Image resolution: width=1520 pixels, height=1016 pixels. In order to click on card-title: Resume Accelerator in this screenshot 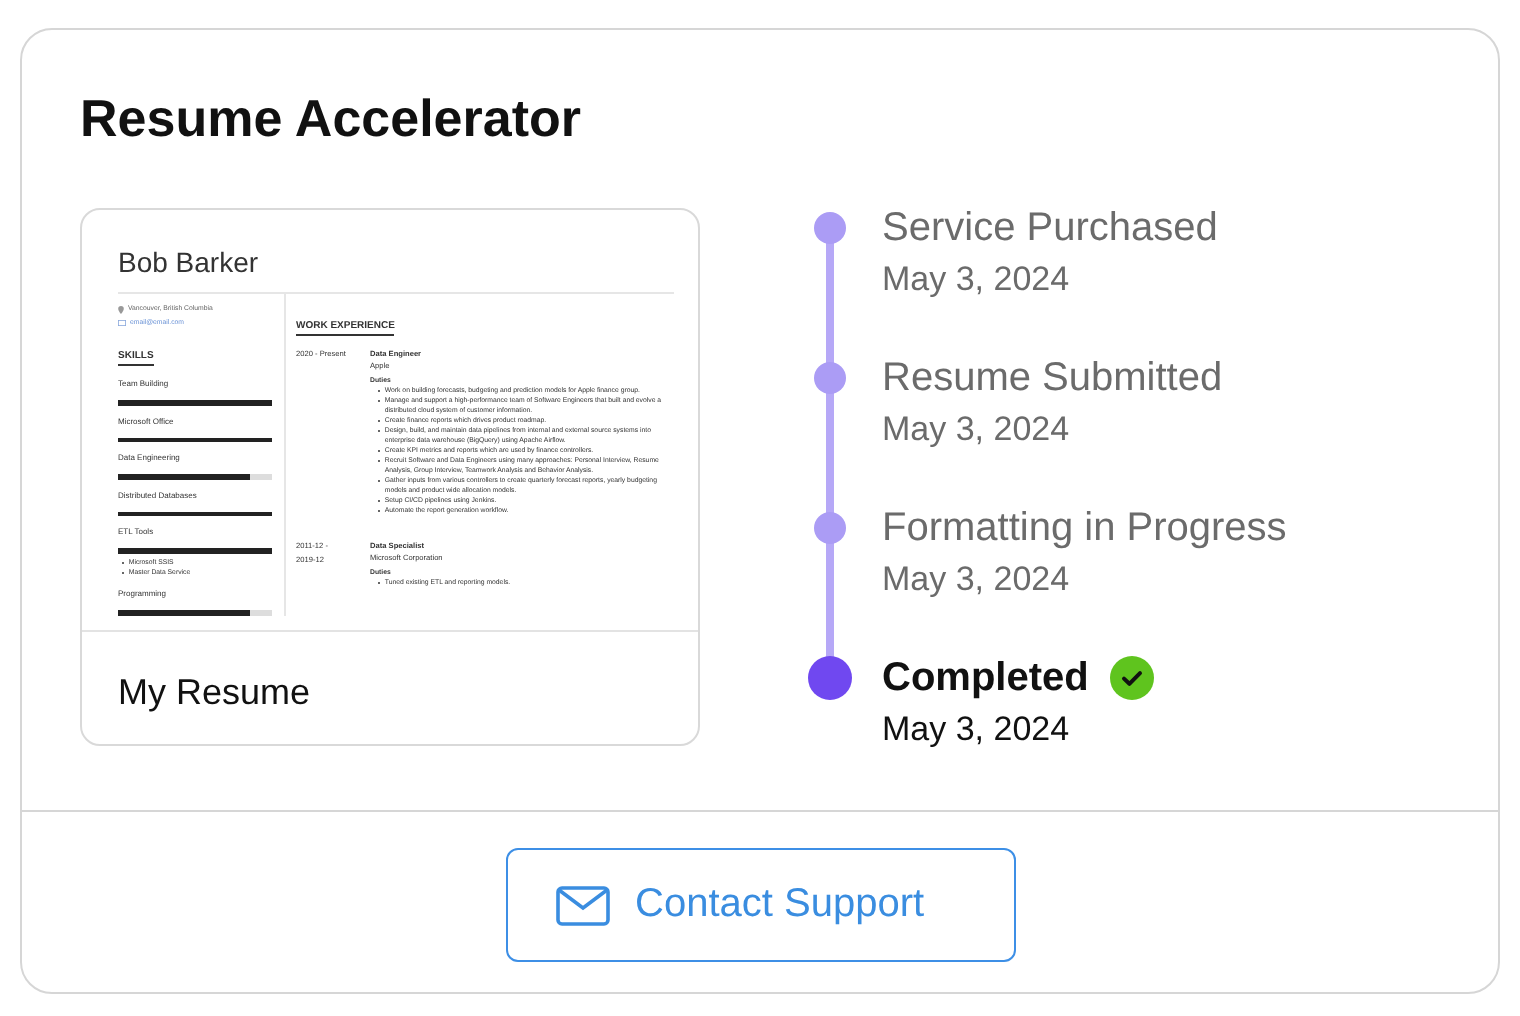, I will do `click(331, 118)`.